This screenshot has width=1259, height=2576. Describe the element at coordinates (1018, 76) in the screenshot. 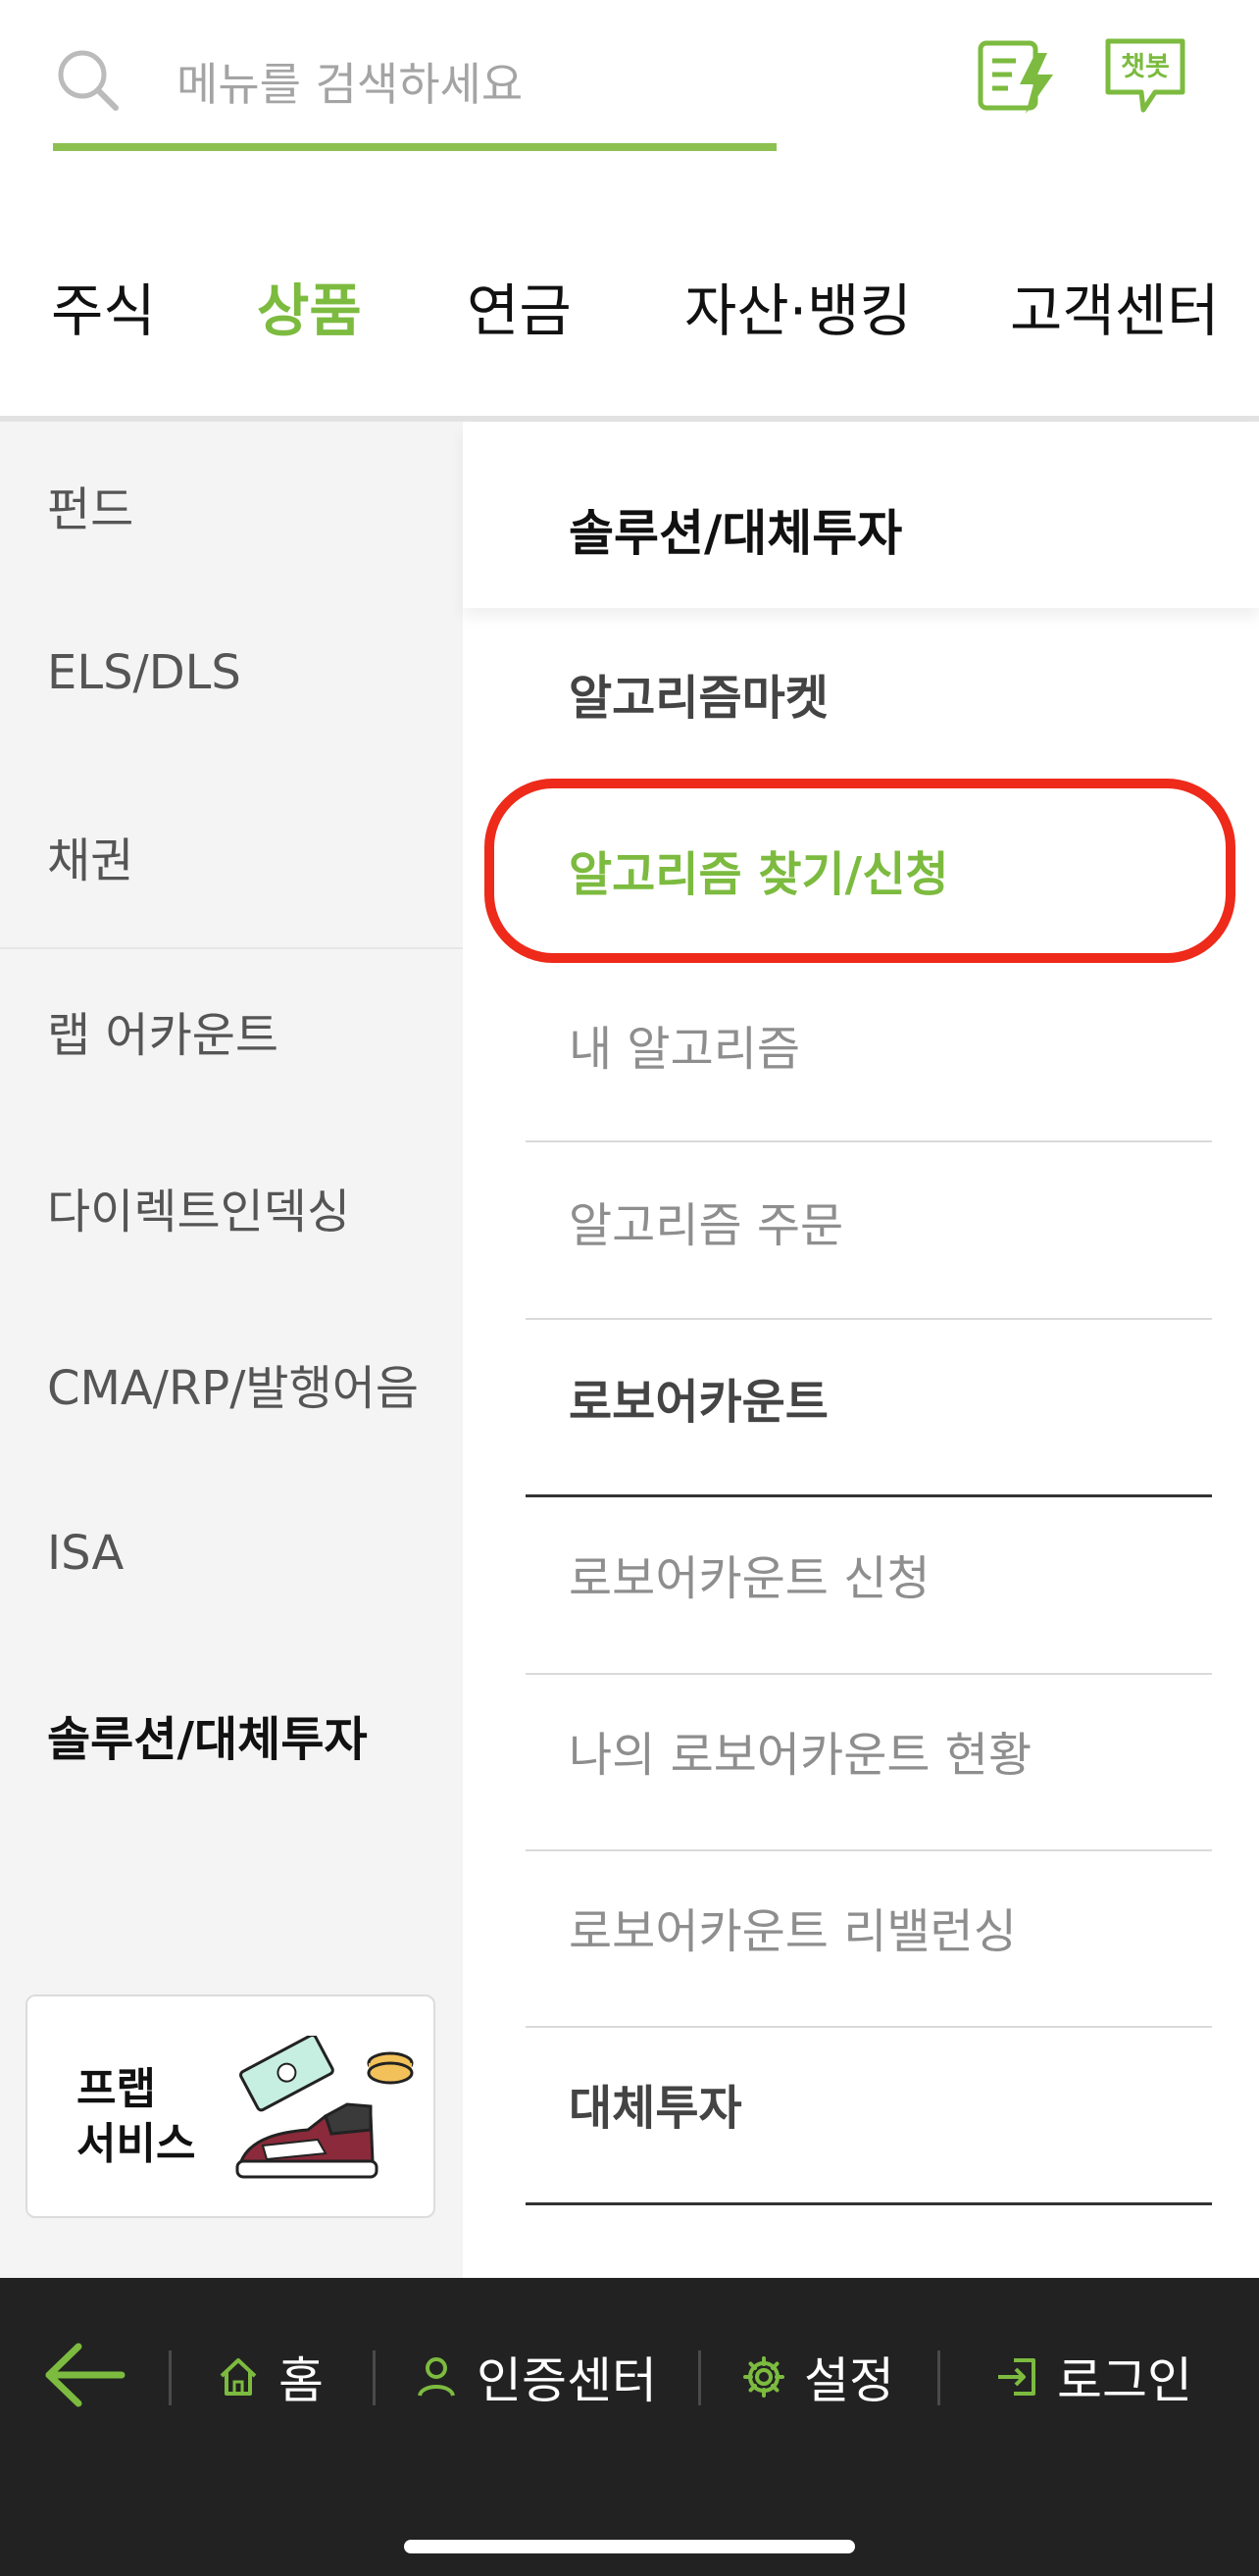

I see `quick-menu-icon` at that location.